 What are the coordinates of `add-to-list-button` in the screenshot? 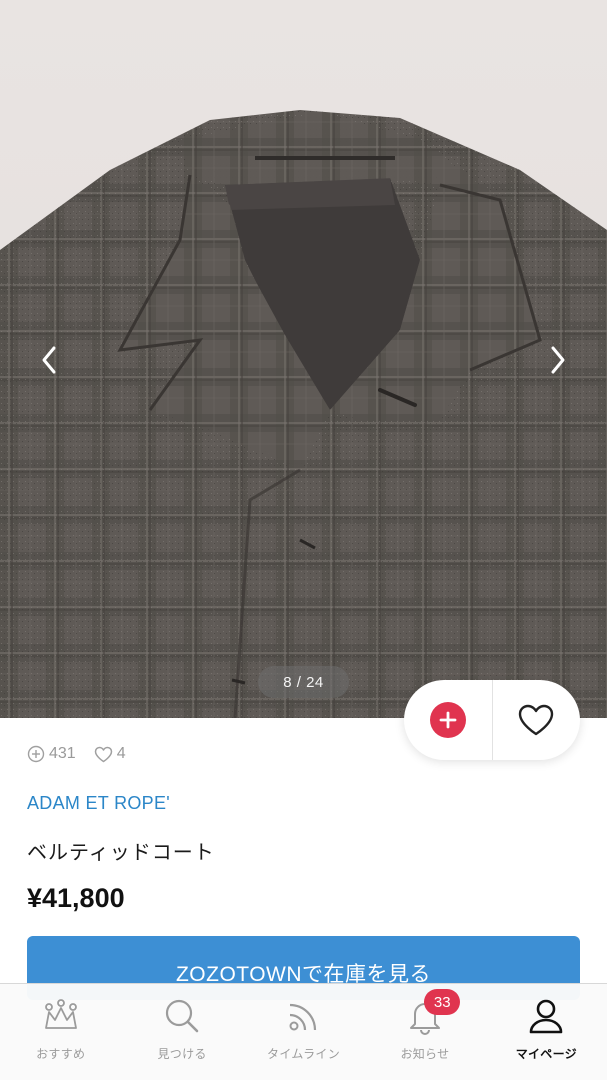 It's located at (448, 720).